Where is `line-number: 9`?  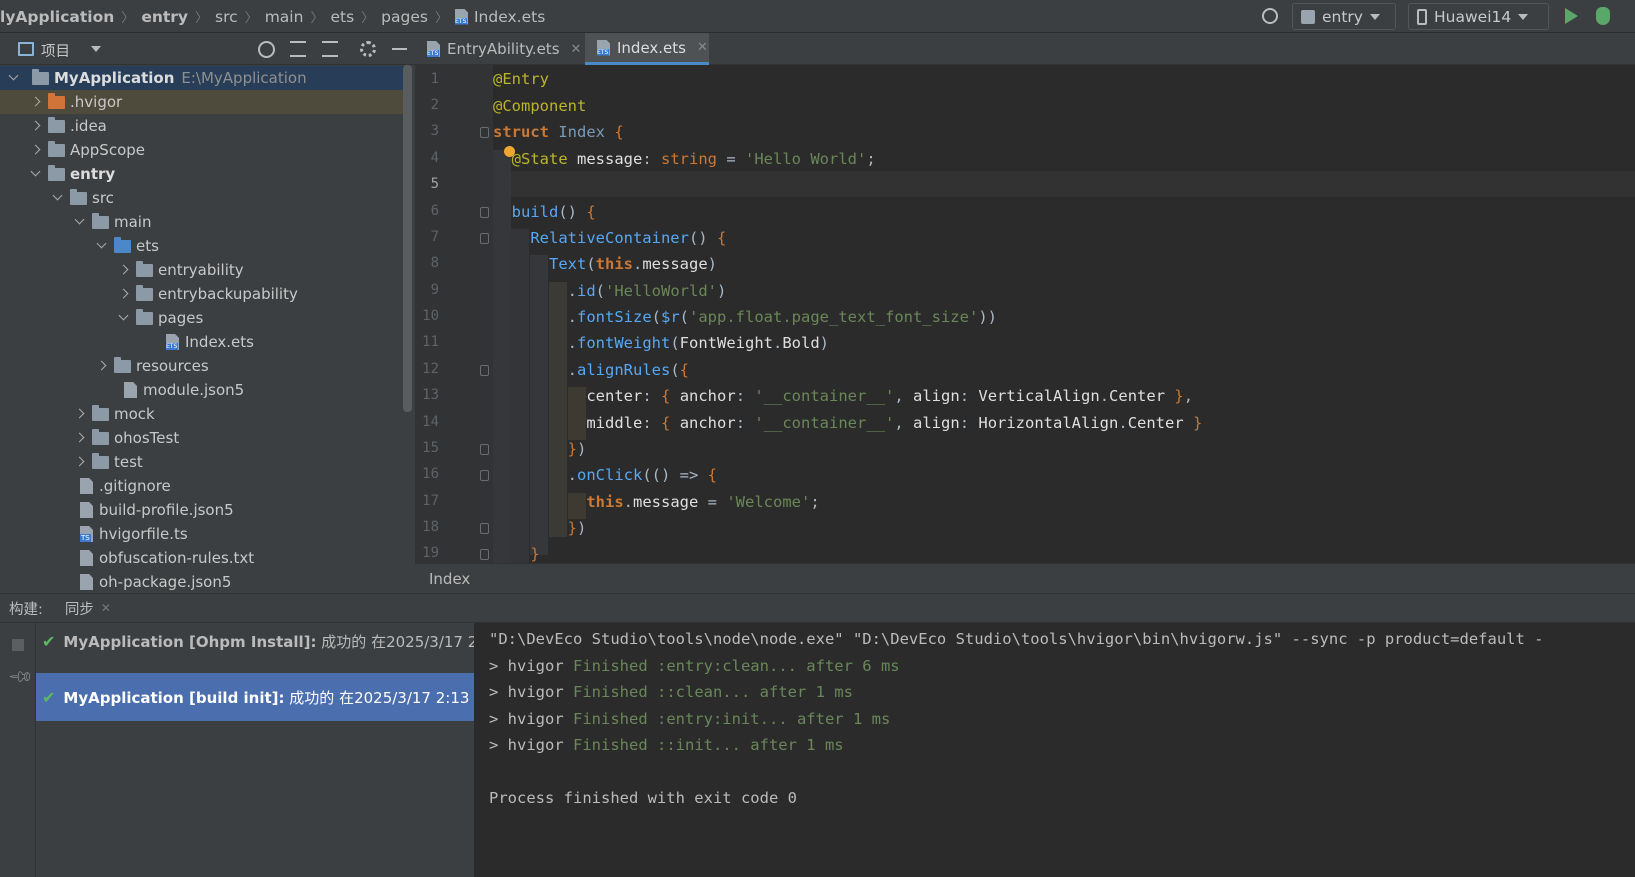
line-number: 9 is located at coordinates (434, 290).